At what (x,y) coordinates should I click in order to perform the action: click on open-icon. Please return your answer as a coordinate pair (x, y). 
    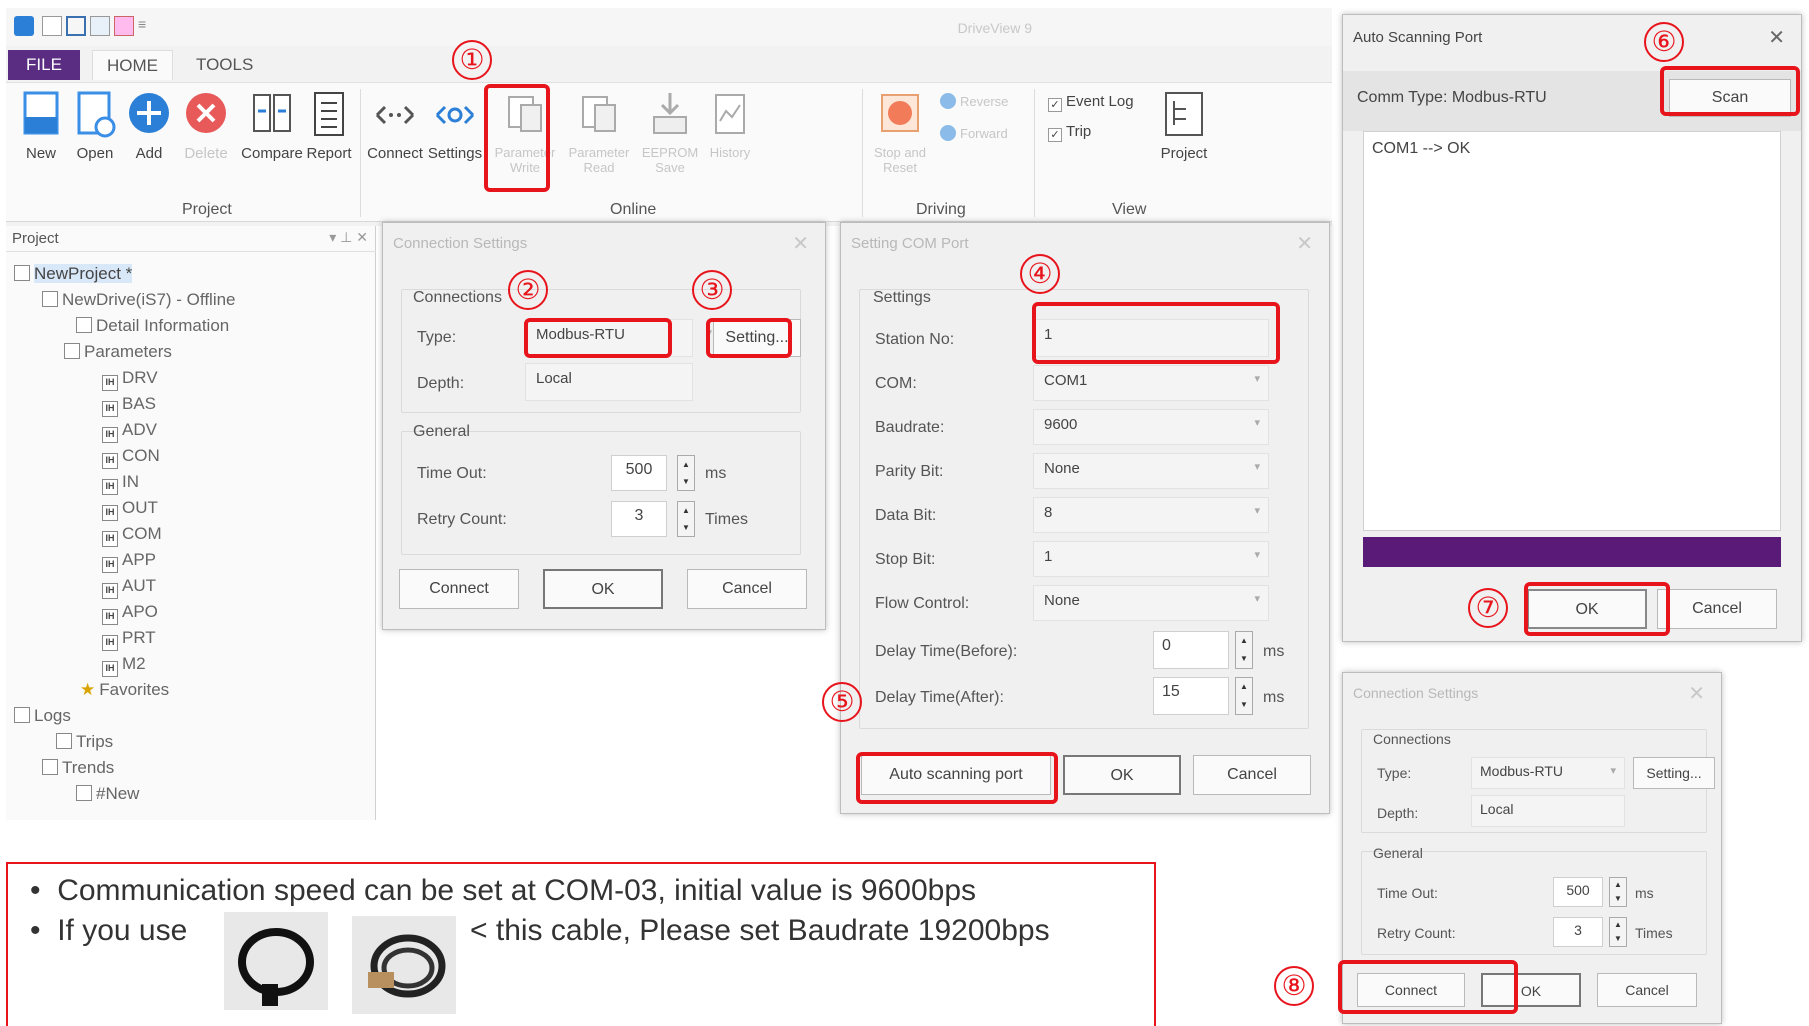
    Looking at the image, I should click on (100, 26).